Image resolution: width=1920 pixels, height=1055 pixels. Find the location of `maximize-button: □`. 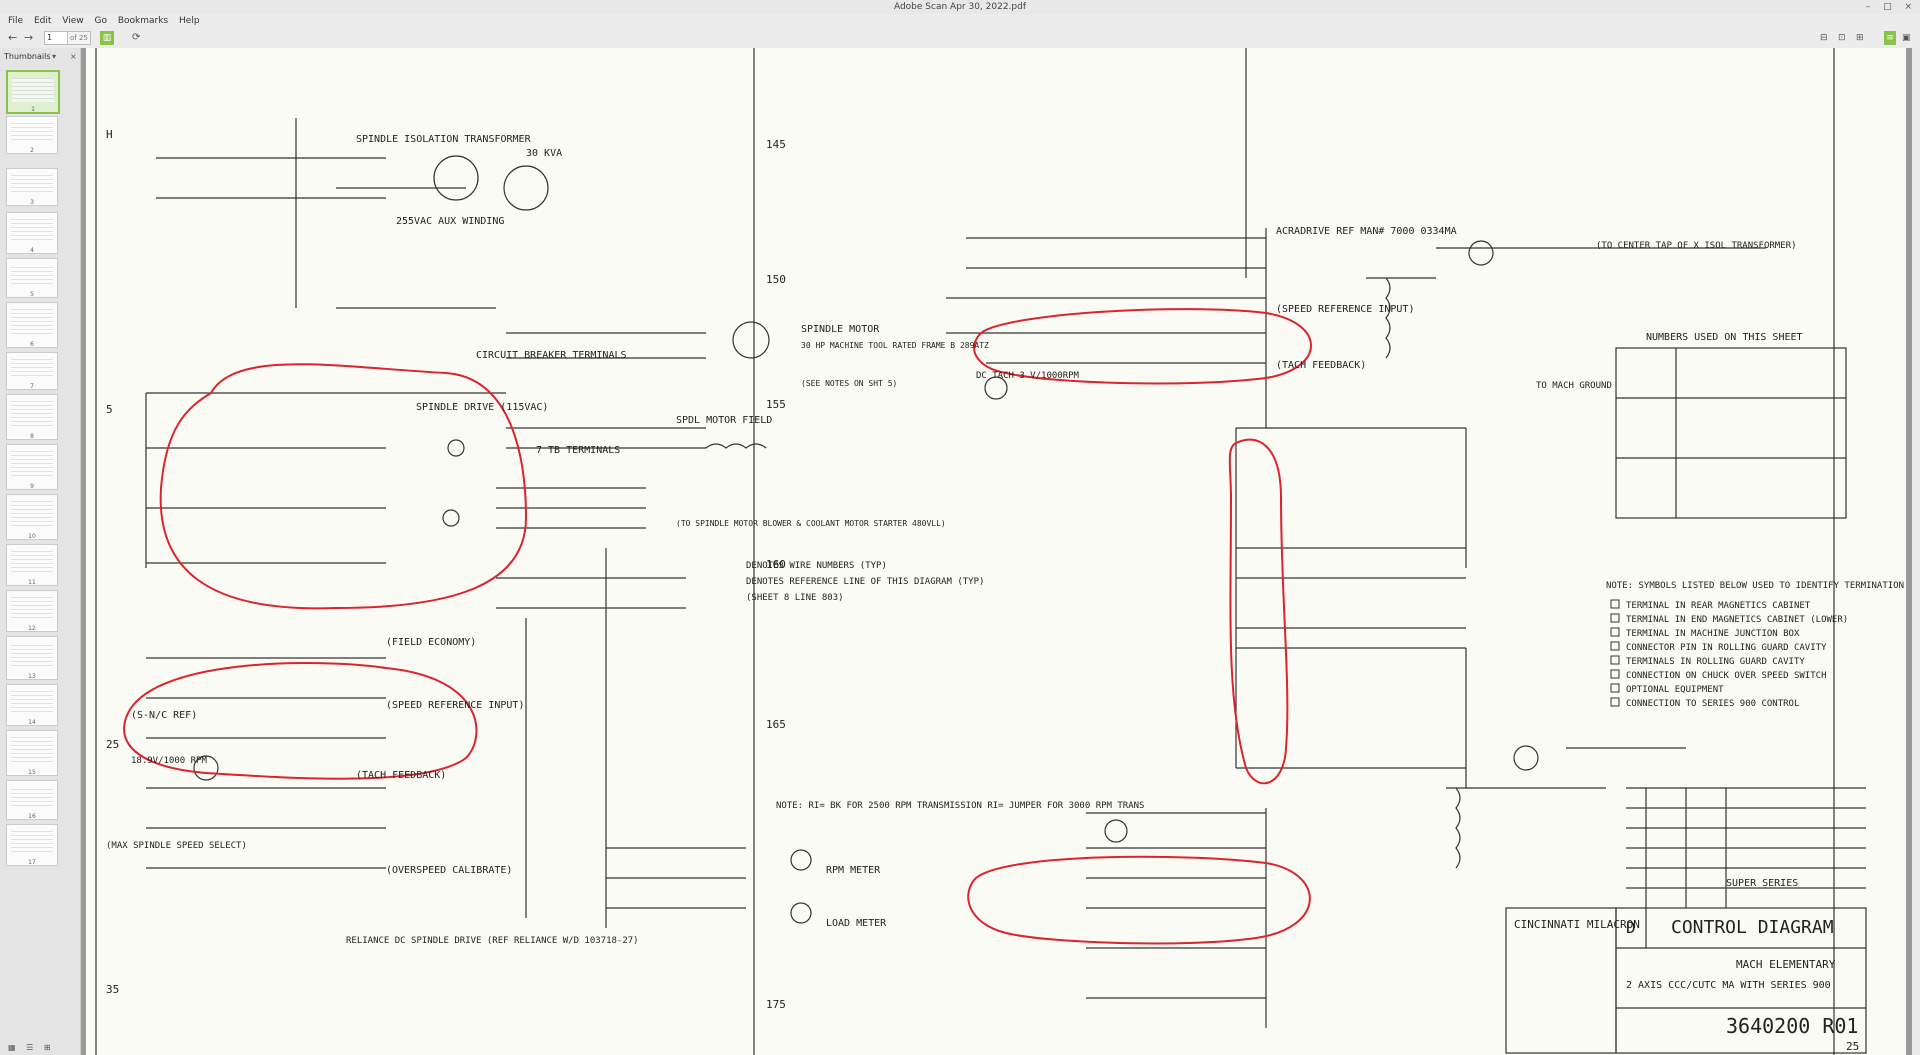

maximize-button: □ is located at coordinates (1887, 7).